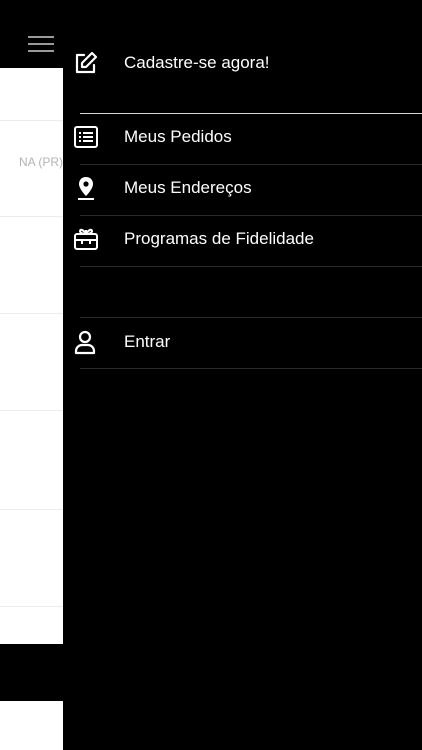 Image resolution: width=422 pixels, height=750 pixels. I want to click on menu-item-label: Meus Endereços, so click(188, 187).